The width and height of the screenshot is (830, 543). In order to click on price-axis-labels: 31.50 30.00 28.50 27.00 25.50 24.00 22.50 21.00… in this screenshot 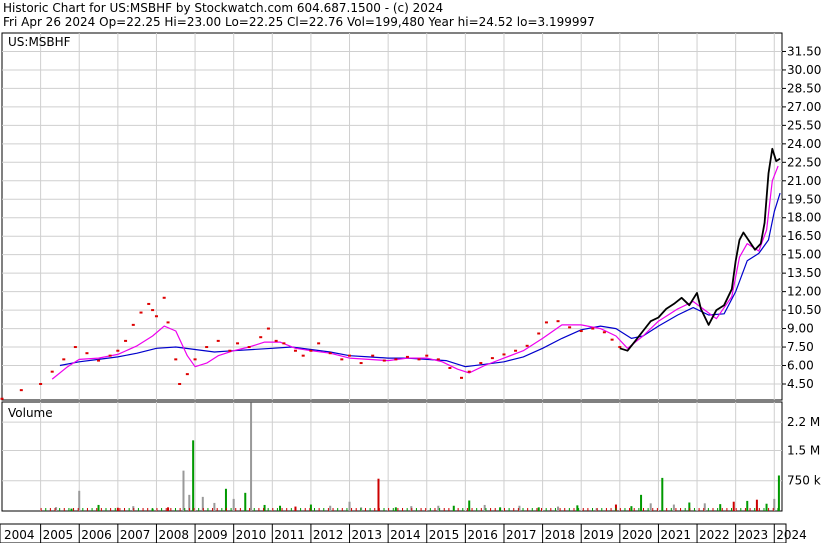, I will do `click(801, 217)`.